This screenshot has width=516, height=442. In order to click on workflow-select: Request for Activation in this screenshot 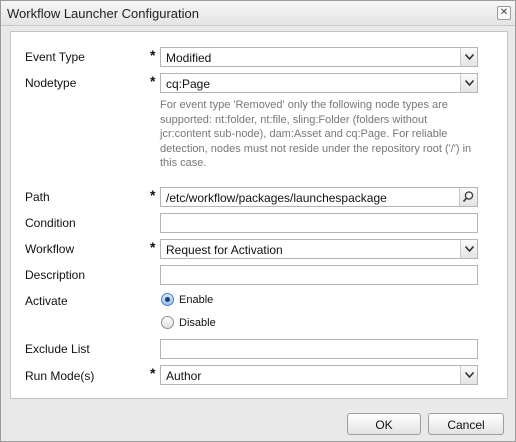, I will do `click(319, 249)`.